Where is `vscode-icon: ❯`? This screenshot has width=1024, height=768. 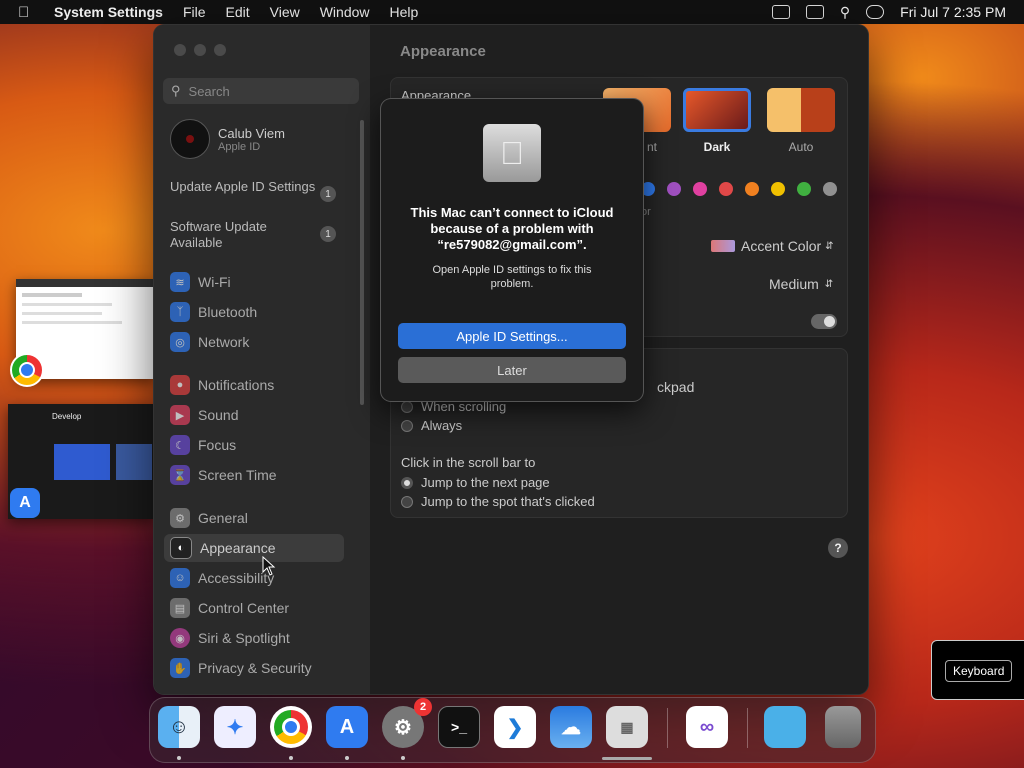
vscode-icon: ❯ is located at coordinates (515, 727).